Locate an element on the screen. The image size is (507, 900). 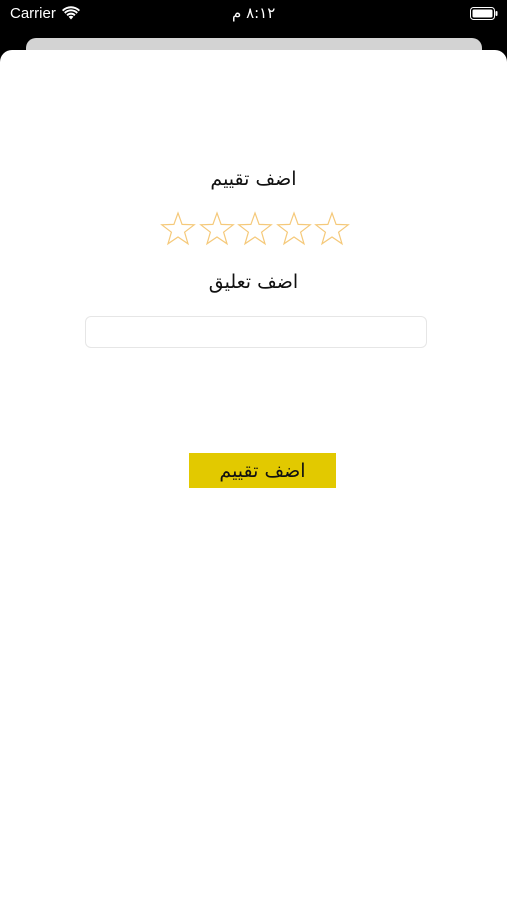
comment-input is located at coordinates (256, 332).